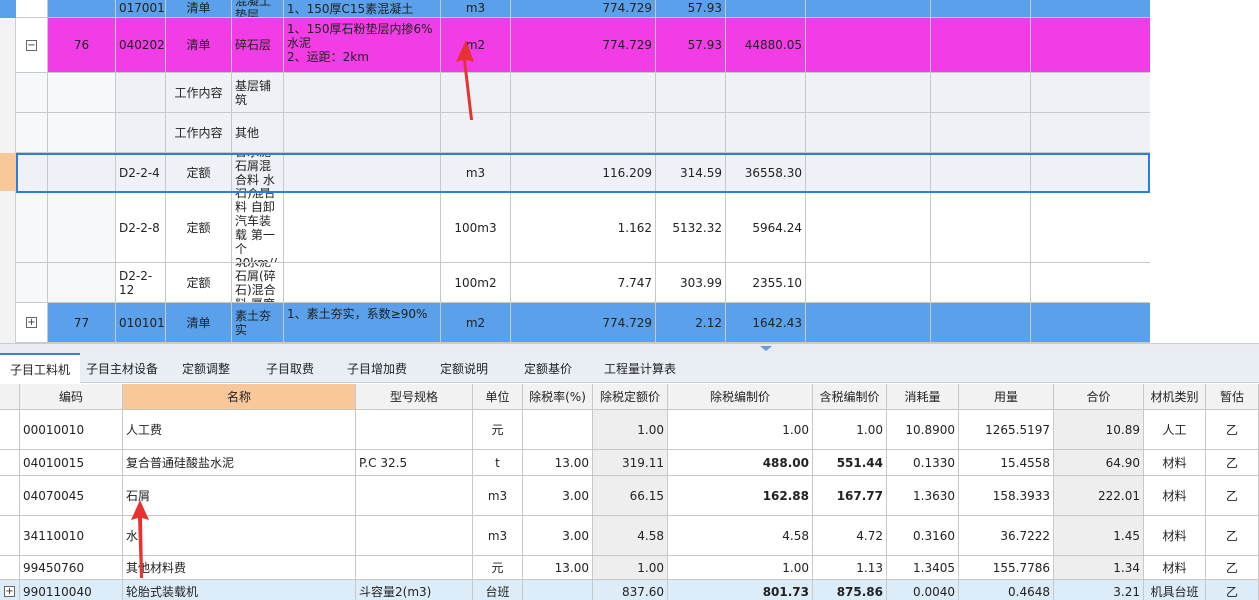  Describe the element at coordinates (691, 132) in the screenshot. I see `row-price` at that location.